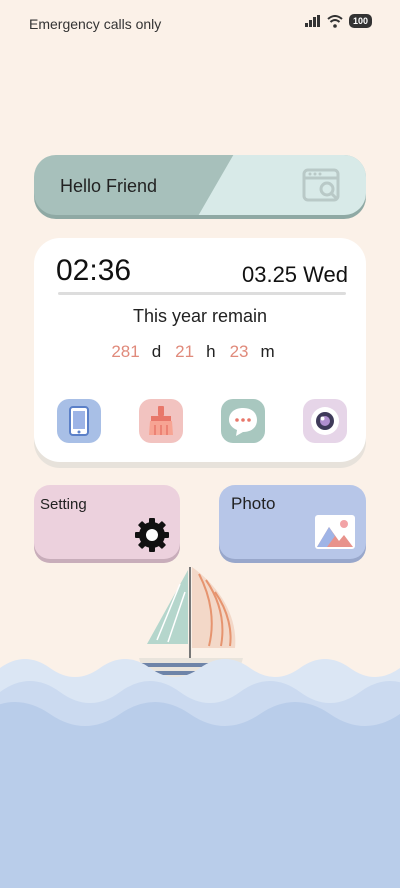 The height and width of the screenshot is (888, 400). Describe the element at coordinates (243, 421) in the screenshot. I see `messages-app-icon` at that location.